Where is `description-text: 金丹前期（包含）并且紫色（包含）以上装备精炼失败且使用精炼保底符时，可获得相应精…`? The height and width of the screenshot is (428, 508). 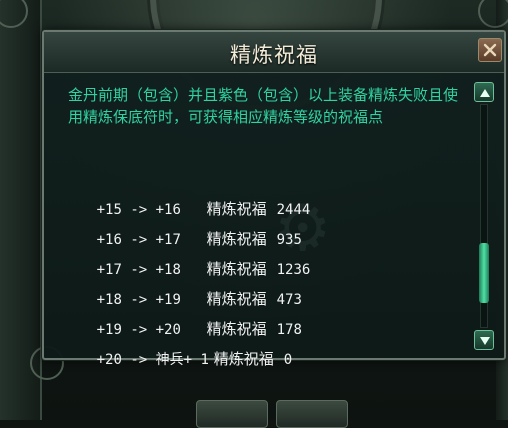
description-text: 金丹前期（包含）并且紫色（包含）以上装备精炼失败且使用精炼保底符时，可获得相应精… is located at coordinates (263, 106).